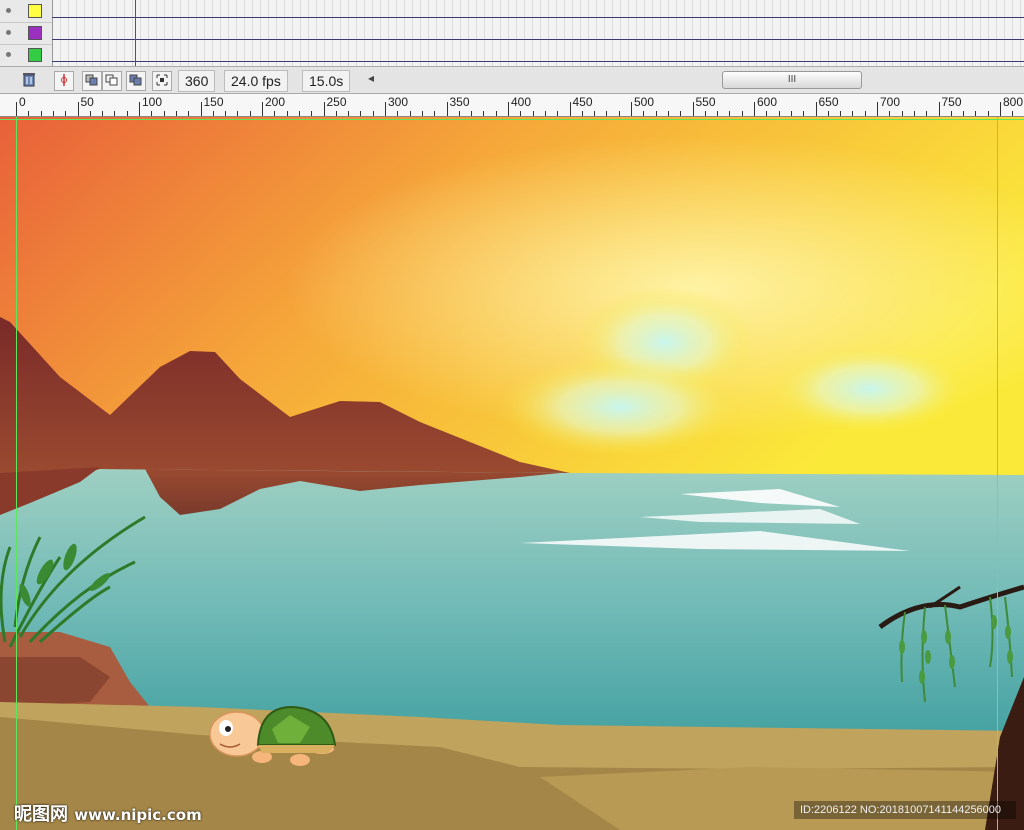 This screenshot has height=830, width=1024. I want to click on stage-guide-left, so click(16, 473).